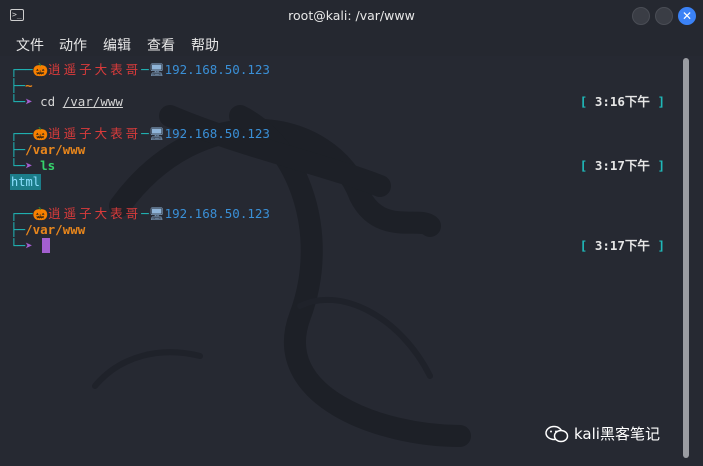 The width and height of the screenshot is (703, 466). I want to click on menu-view: 查看, so click(161, 45).